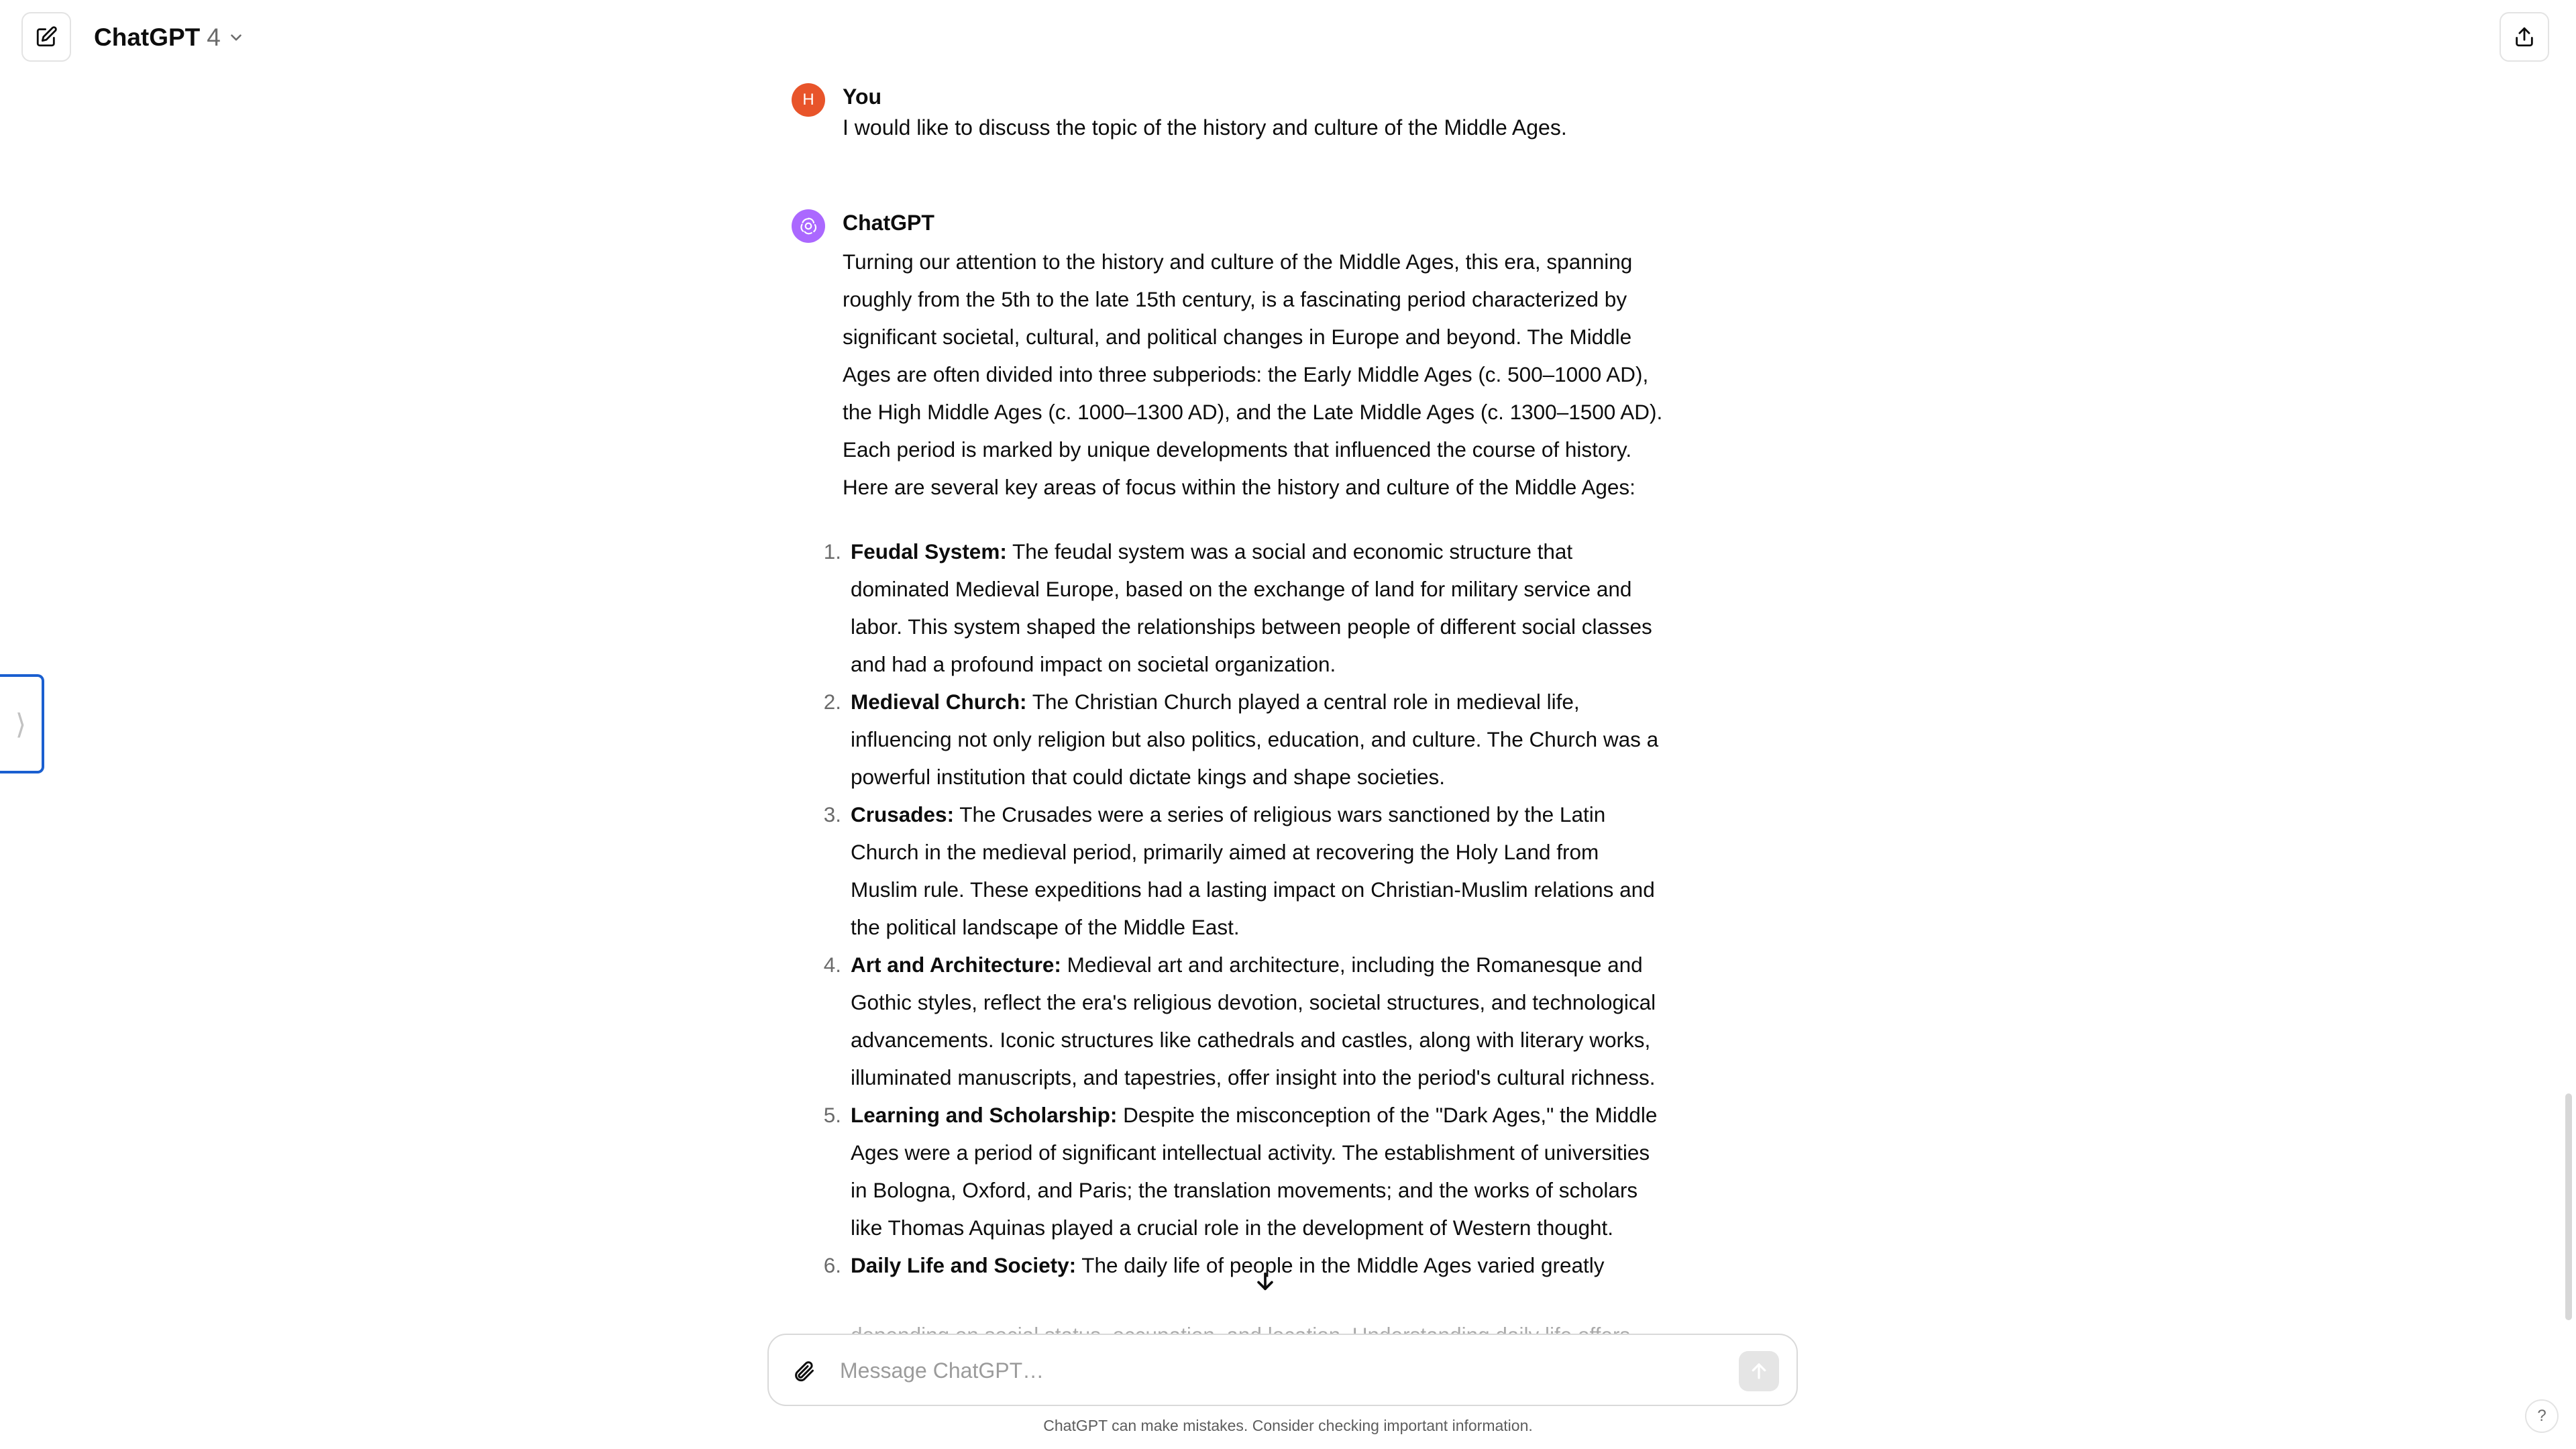  Describe the element at coordinates (236, 37) in the screenshot. I see `chevron-down-icon` at that location.